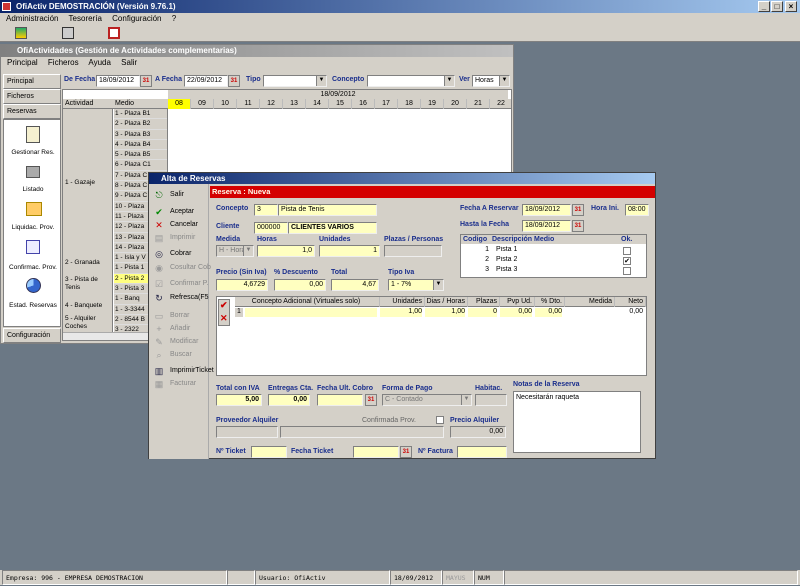 Image resolution: width=800 pixels, height=586 pixels. I want to click on line-cell-dias: 1,00, so click(445, 312).